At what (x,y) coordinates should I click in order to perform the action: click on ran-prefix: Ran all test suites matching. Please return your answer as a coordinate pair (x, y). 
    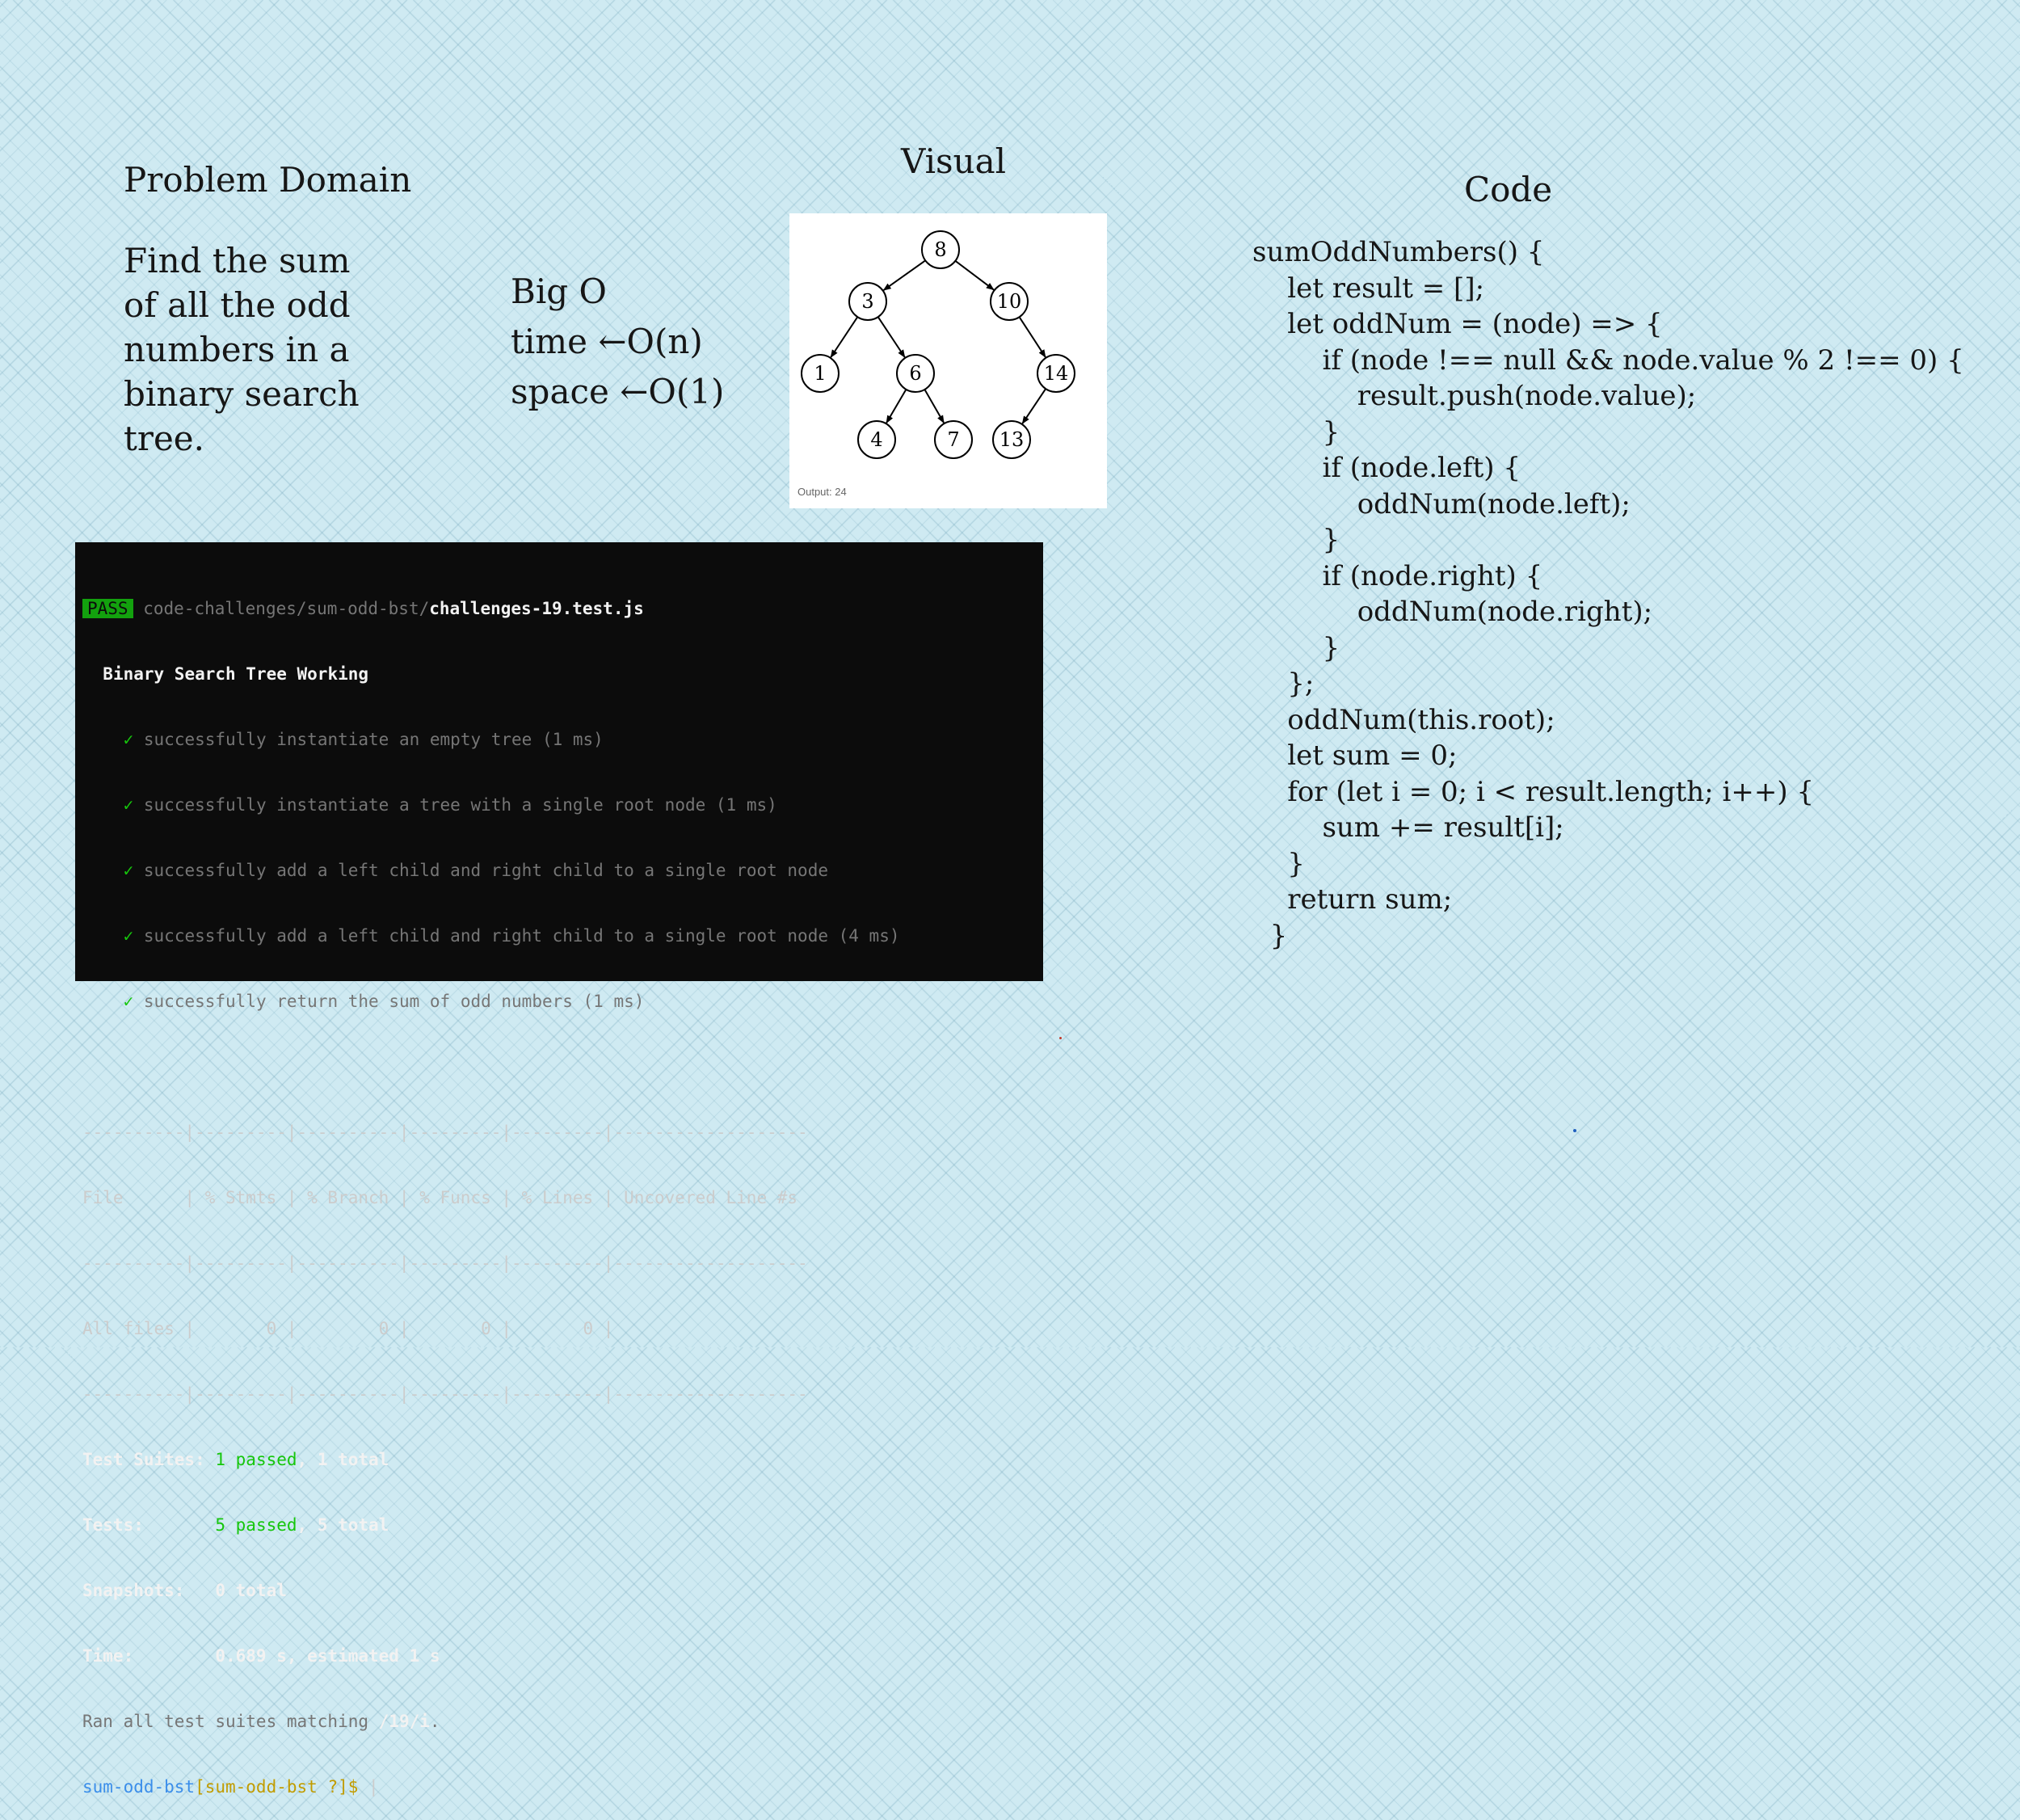
    Looking at the image, I should click on (231, 1721).